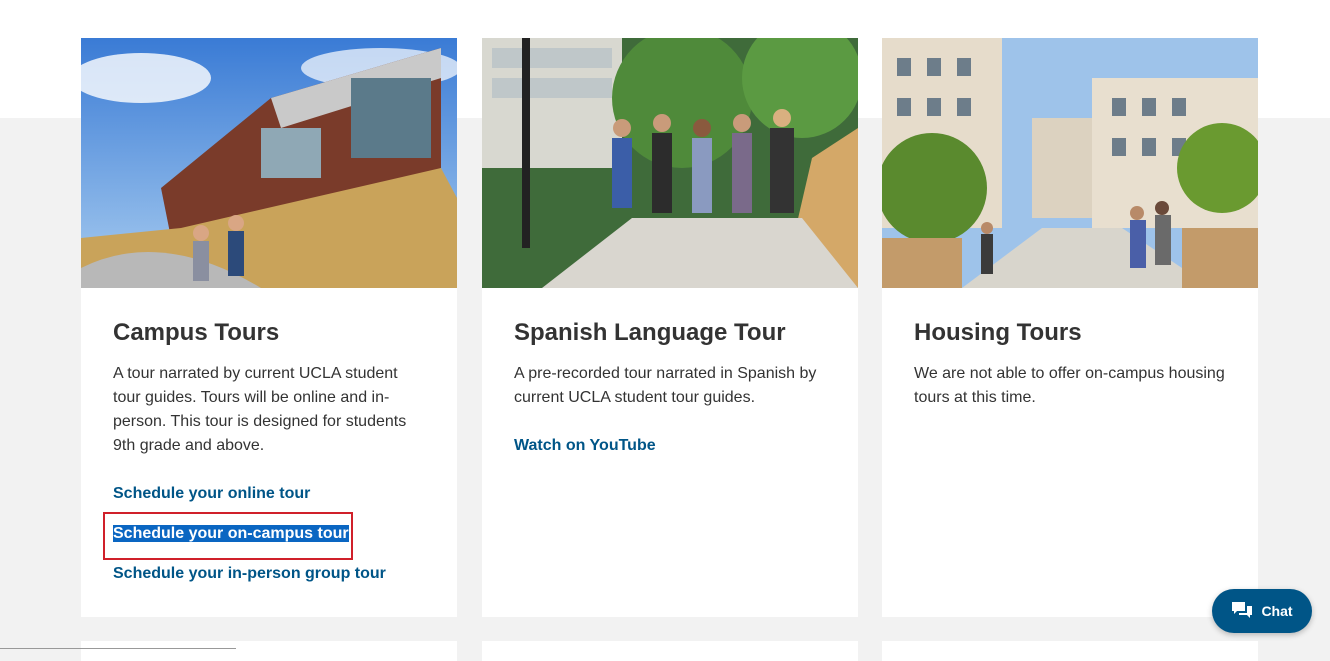  I want to click on card-title: Spanish Language Tour, so click(650, 332).